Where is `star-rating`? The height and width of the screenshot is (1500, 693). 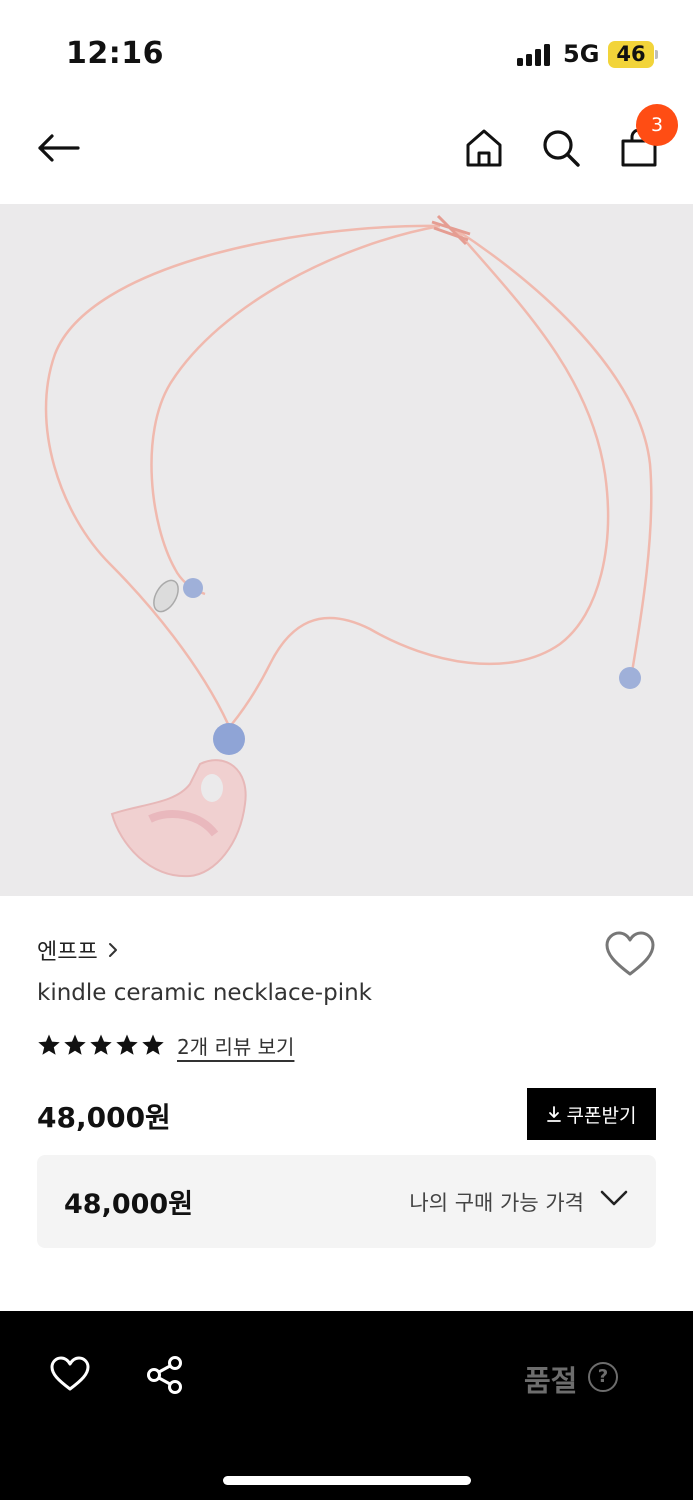
star-rating is located at coordinates (101, 1045).